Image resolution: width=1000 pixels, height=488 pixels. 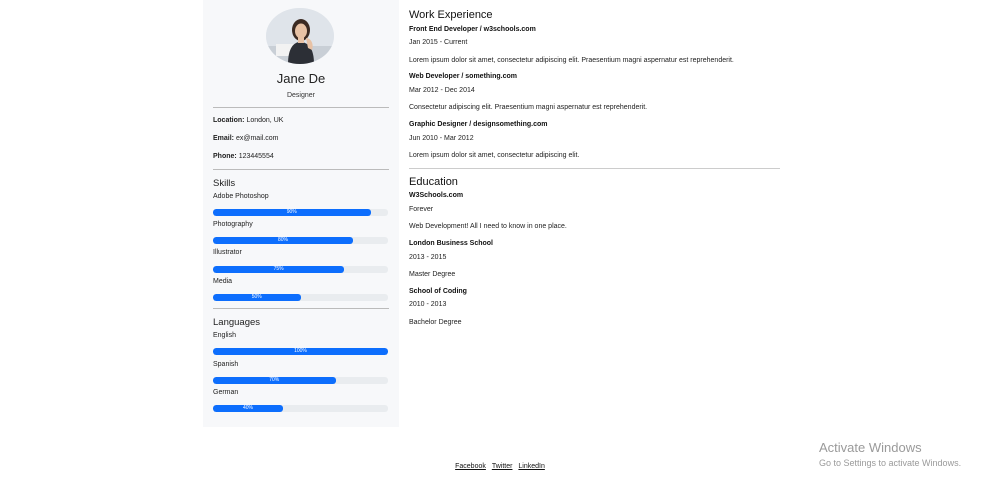 I want to click on skill-progress-fill: 90%, so click(x=292, y=212).